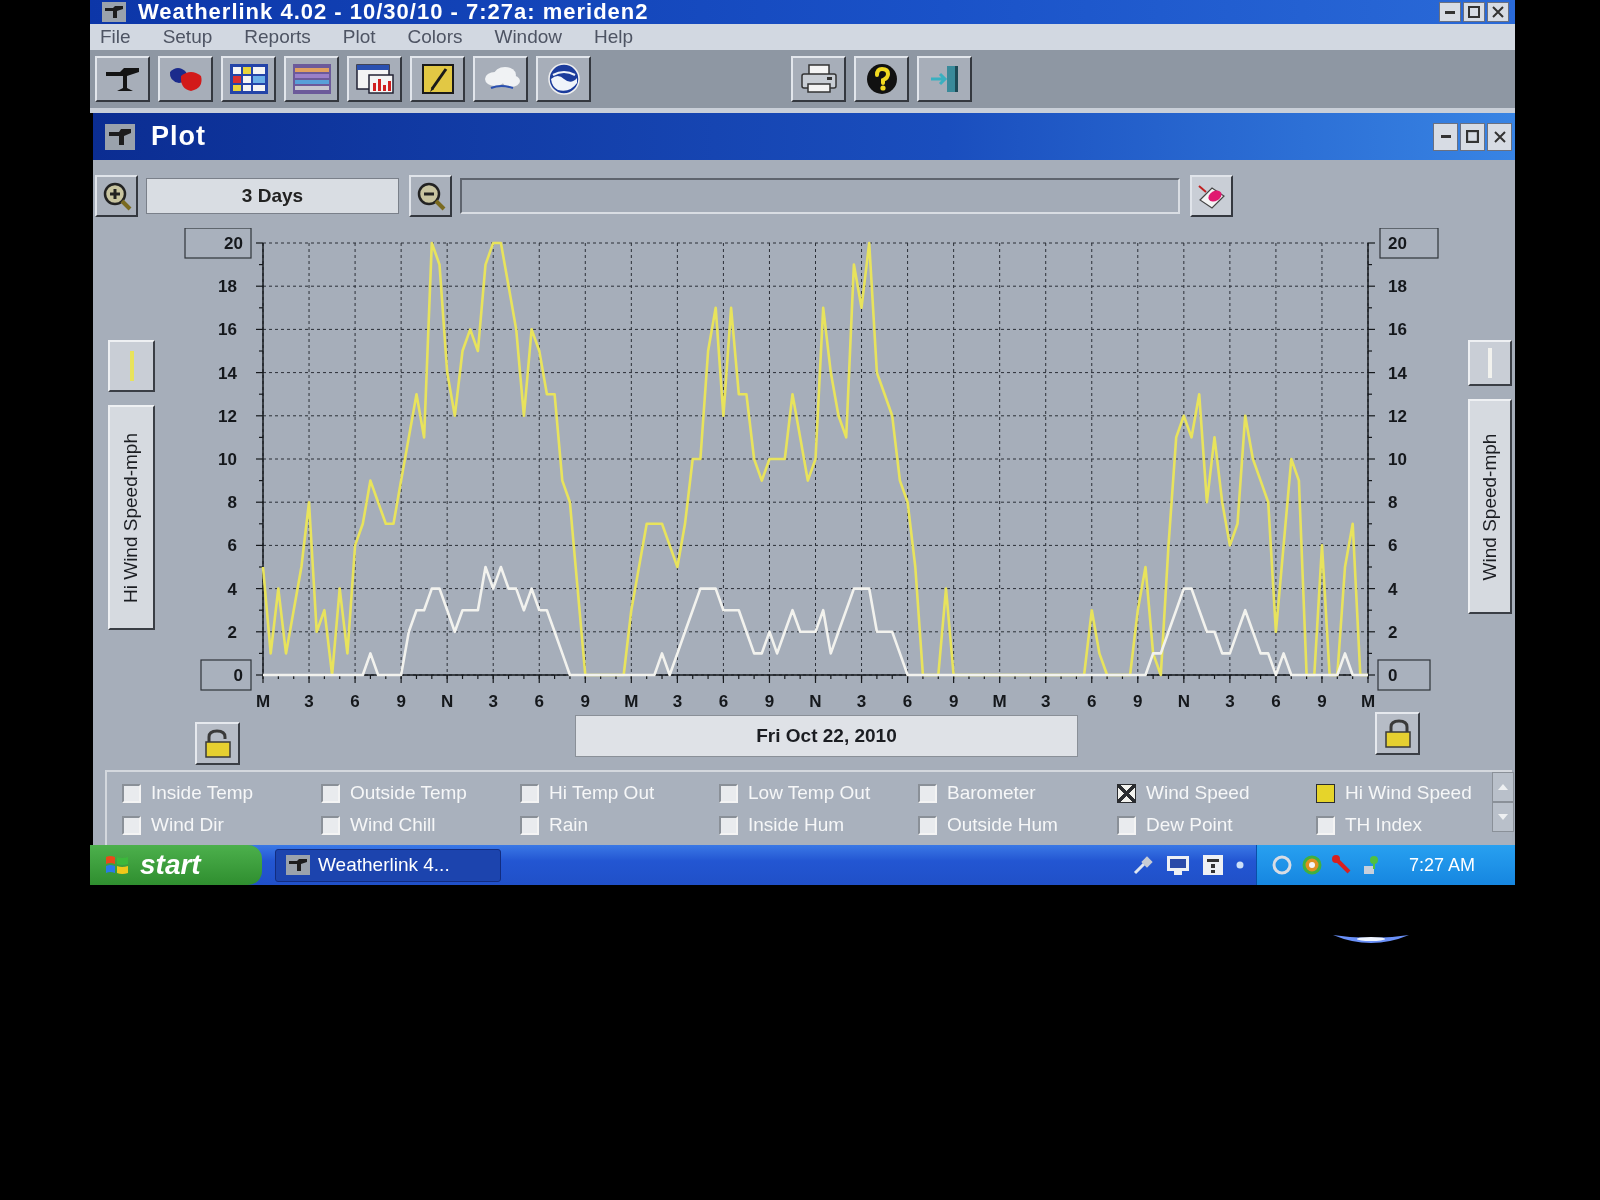  I want to click on date-field: Fri Oct 22, 2010, so click(826, 736).